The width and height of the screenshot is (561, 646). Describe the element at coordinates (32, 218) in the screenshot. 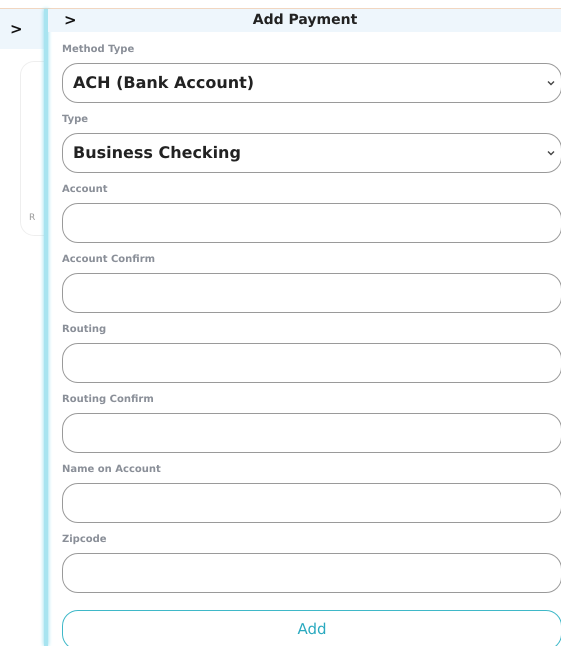

I see `card-text: R` at that location.